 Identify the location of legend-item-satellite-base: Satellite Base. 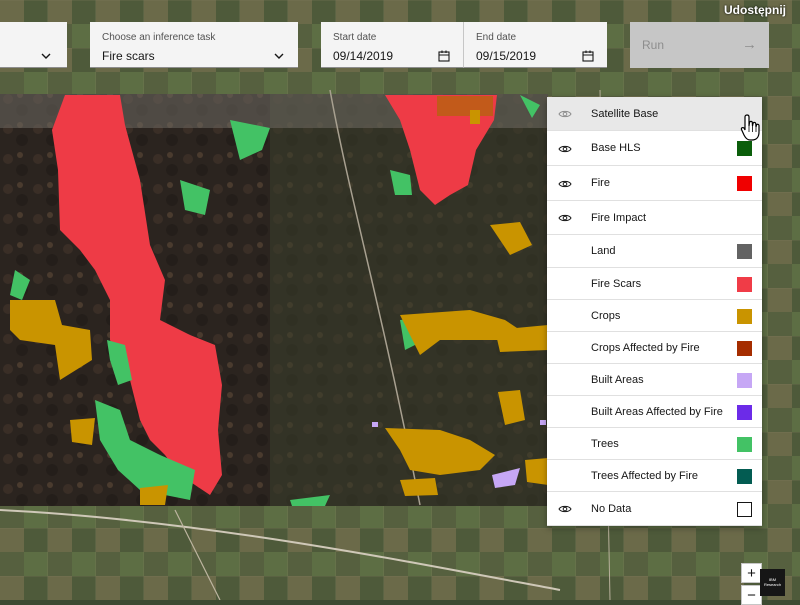
(654, 114).